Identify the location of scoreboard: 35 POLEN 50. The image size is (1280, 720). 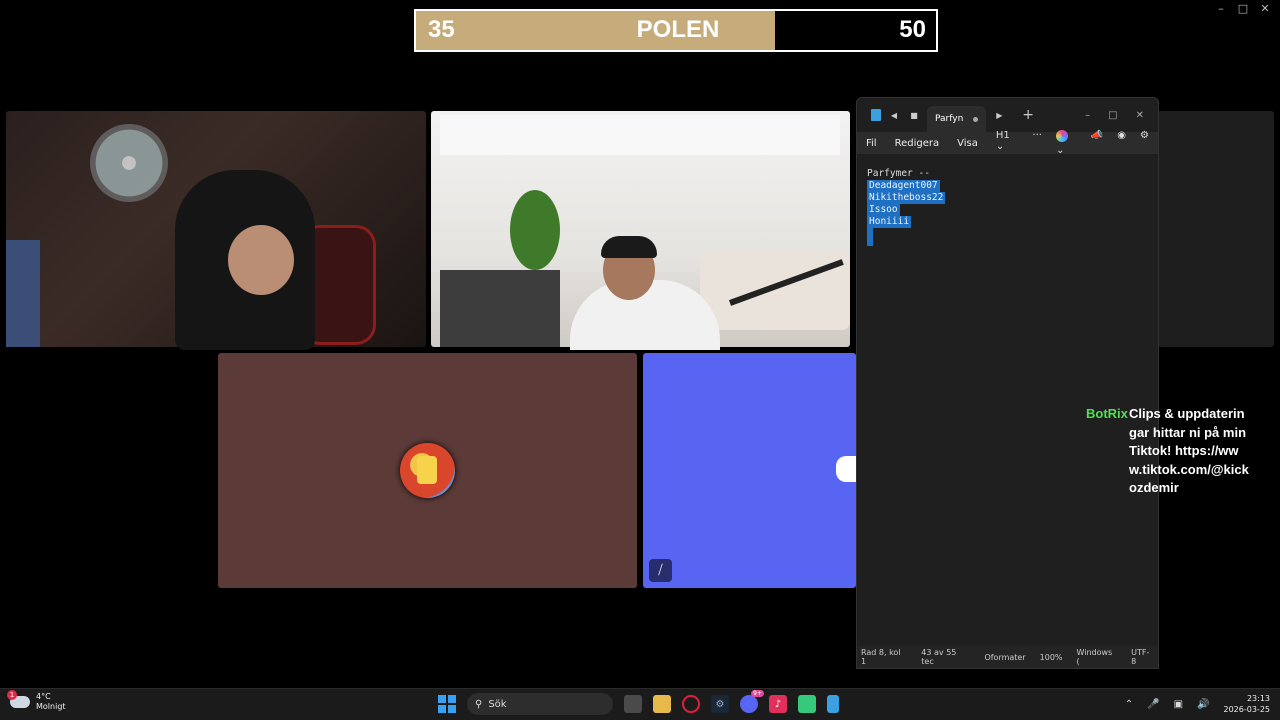
(676, 30).